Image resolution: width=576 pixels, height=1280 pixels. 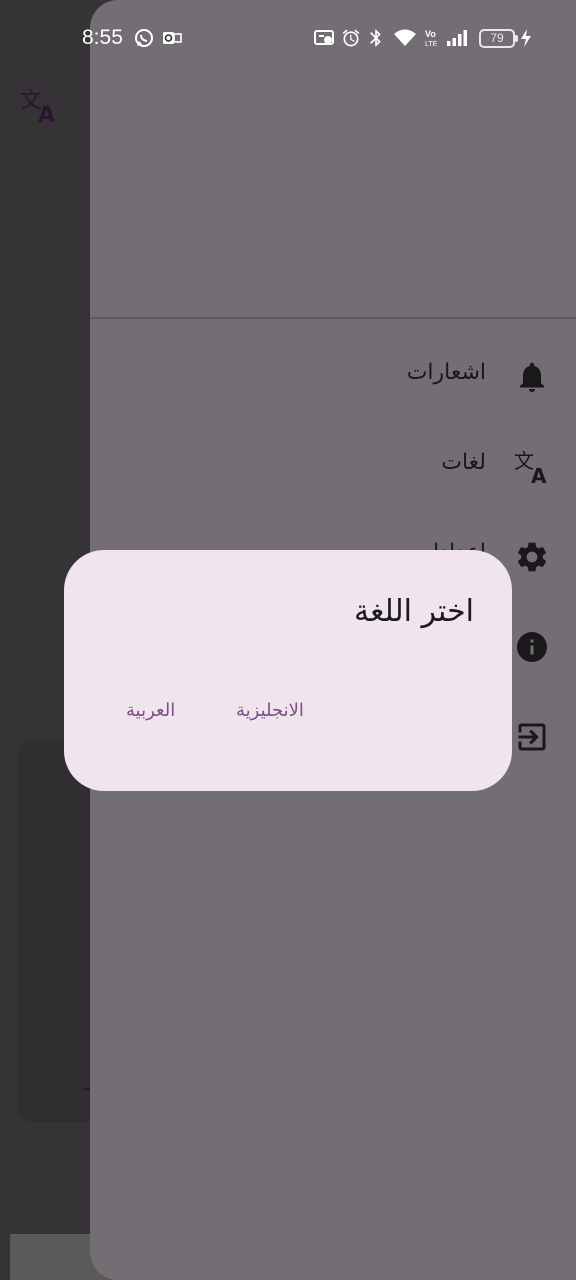 I want to click on status-time: 8:55, so click(x=102, y=37).